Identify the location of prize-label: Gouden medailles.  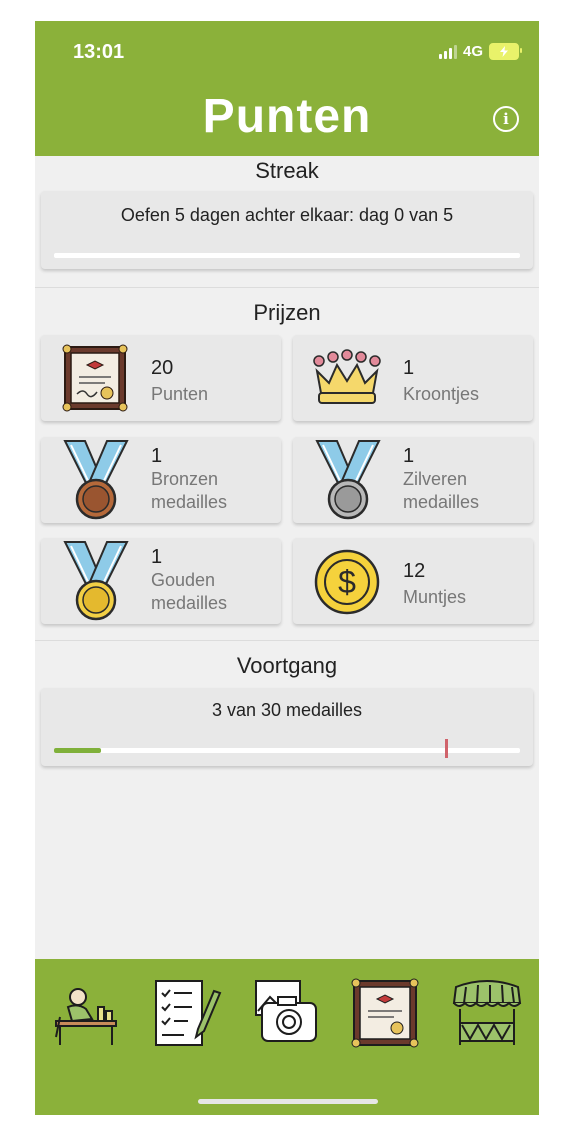
(189, 591).